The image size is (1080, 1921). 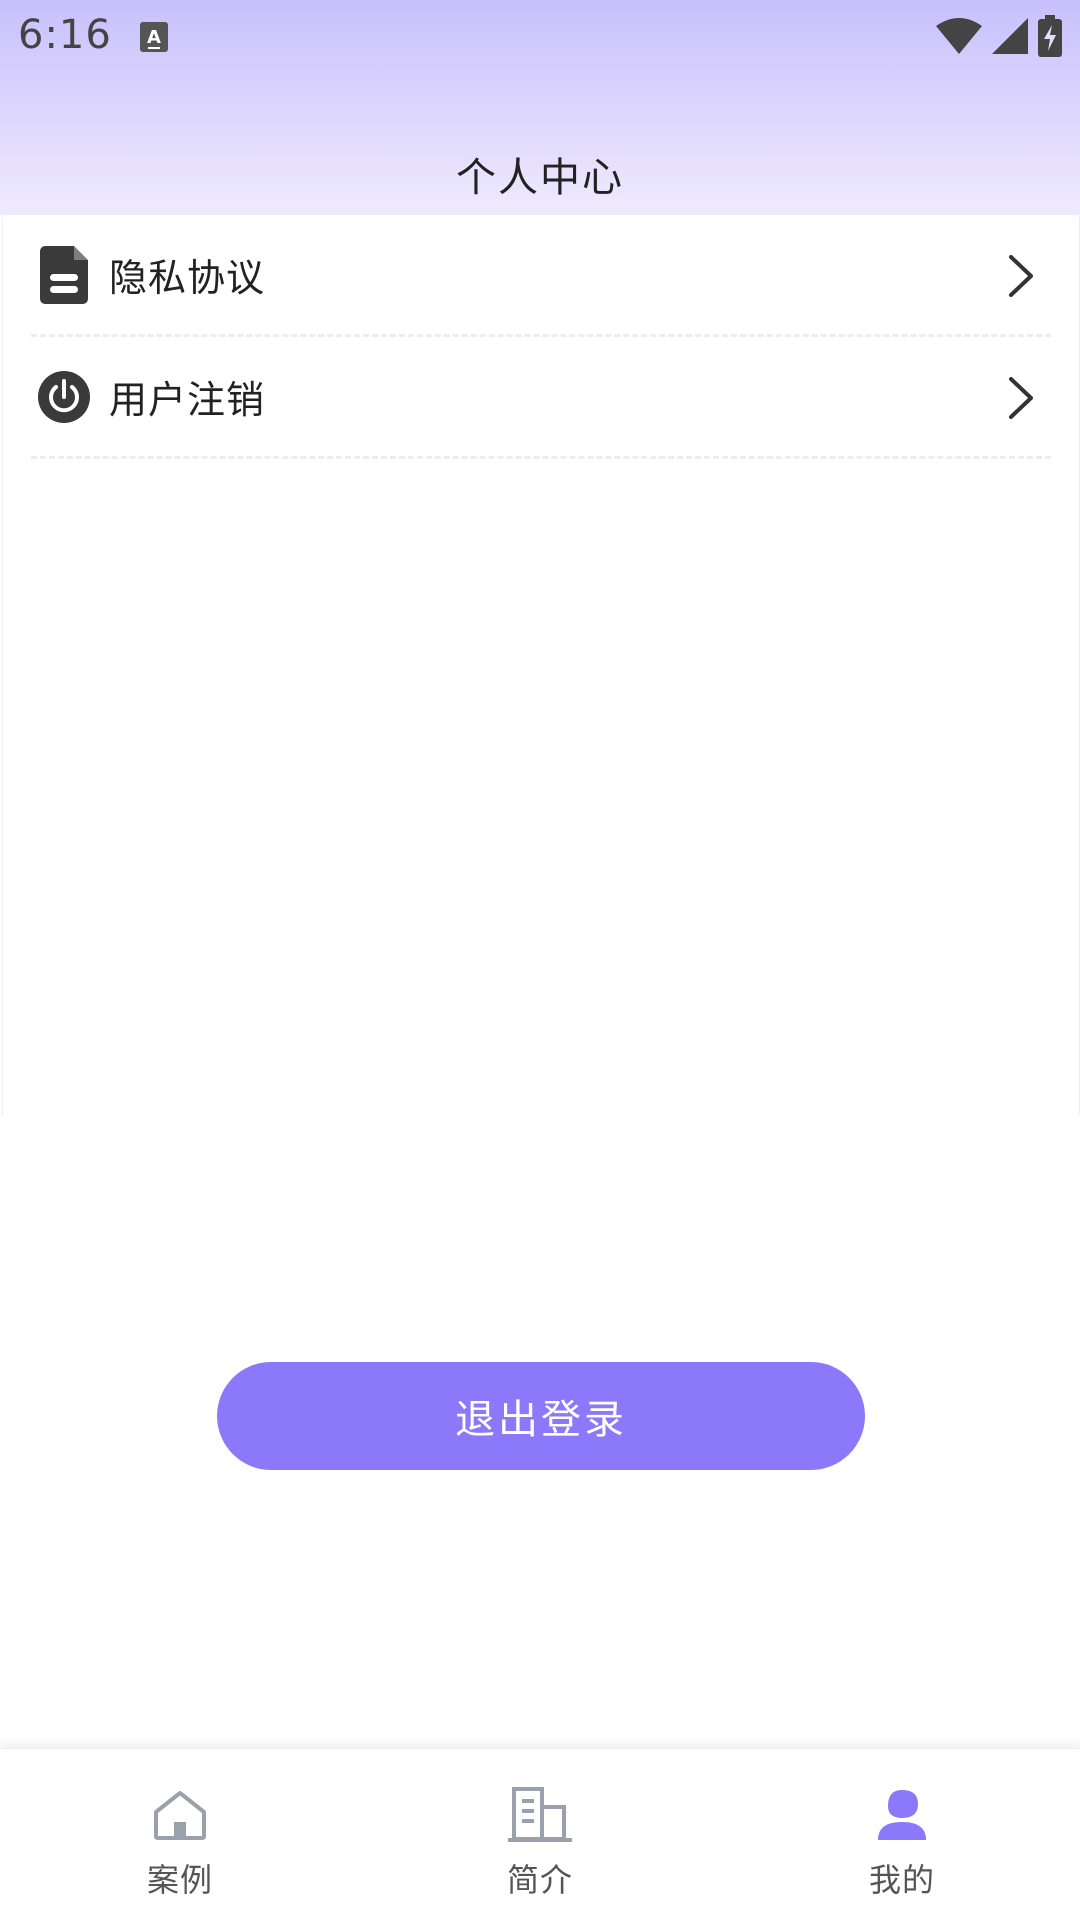 I want to click on signal-icon, so click(x=1010, y=36).